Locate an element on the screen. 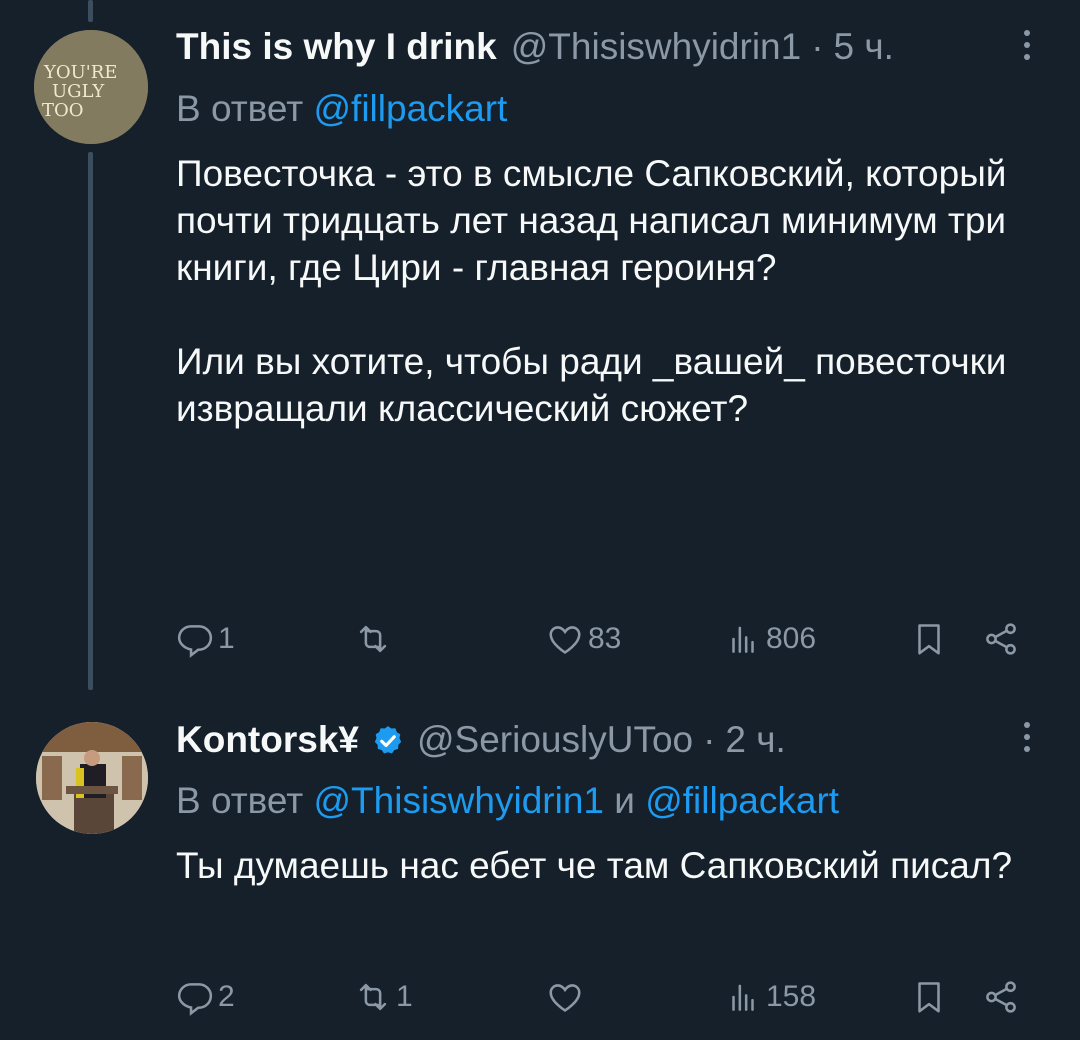 The height and width of the screenshot is (1040, 1080). retweet-button is located at coordinates (375, 639).